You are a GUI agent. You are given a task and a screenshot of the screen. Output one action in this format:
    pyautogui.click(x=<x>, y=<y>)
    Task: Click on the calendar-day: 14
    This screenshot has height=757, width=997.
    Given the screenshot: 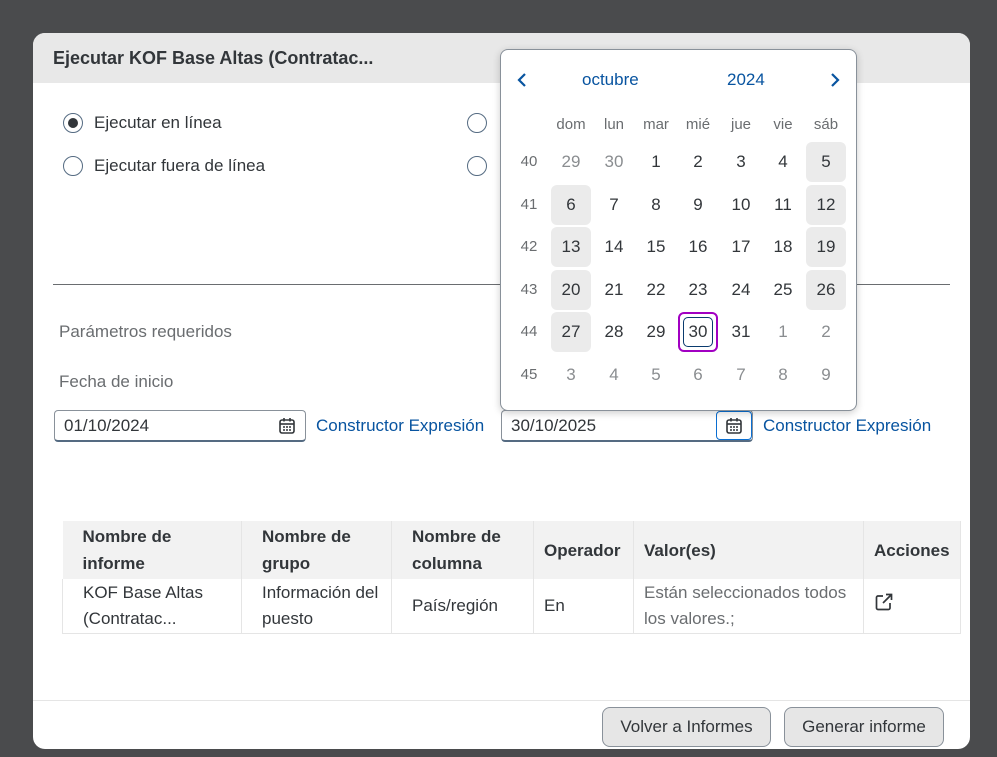 What is the action you would take?
    pyautogui.click(x=614, y=247)
    